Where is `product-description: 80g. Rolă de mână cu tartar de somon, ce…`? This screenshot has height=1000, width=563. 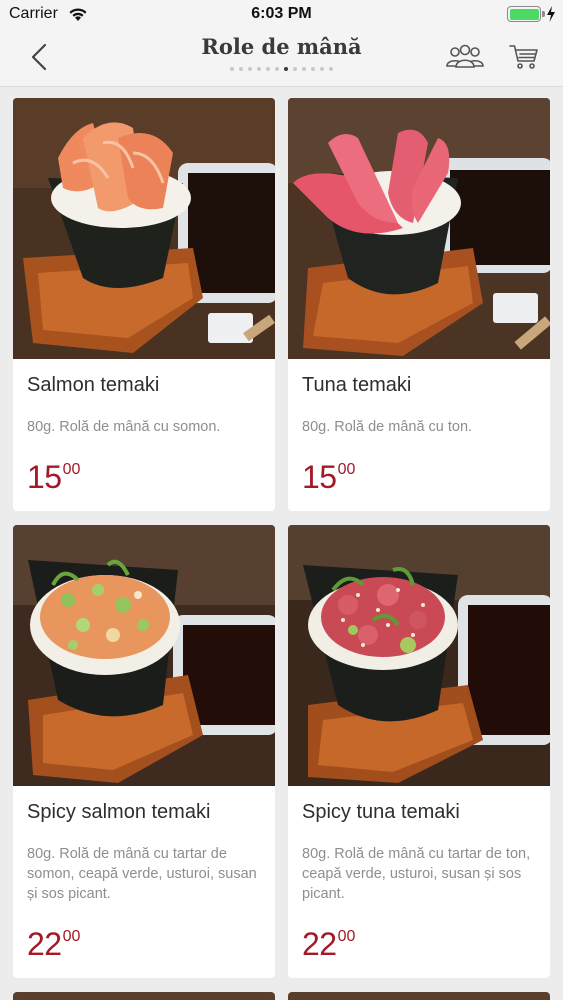
product-description: 80g. Rolă de mână cu tartar de somon, ce… is located at coordinates (142, 874).